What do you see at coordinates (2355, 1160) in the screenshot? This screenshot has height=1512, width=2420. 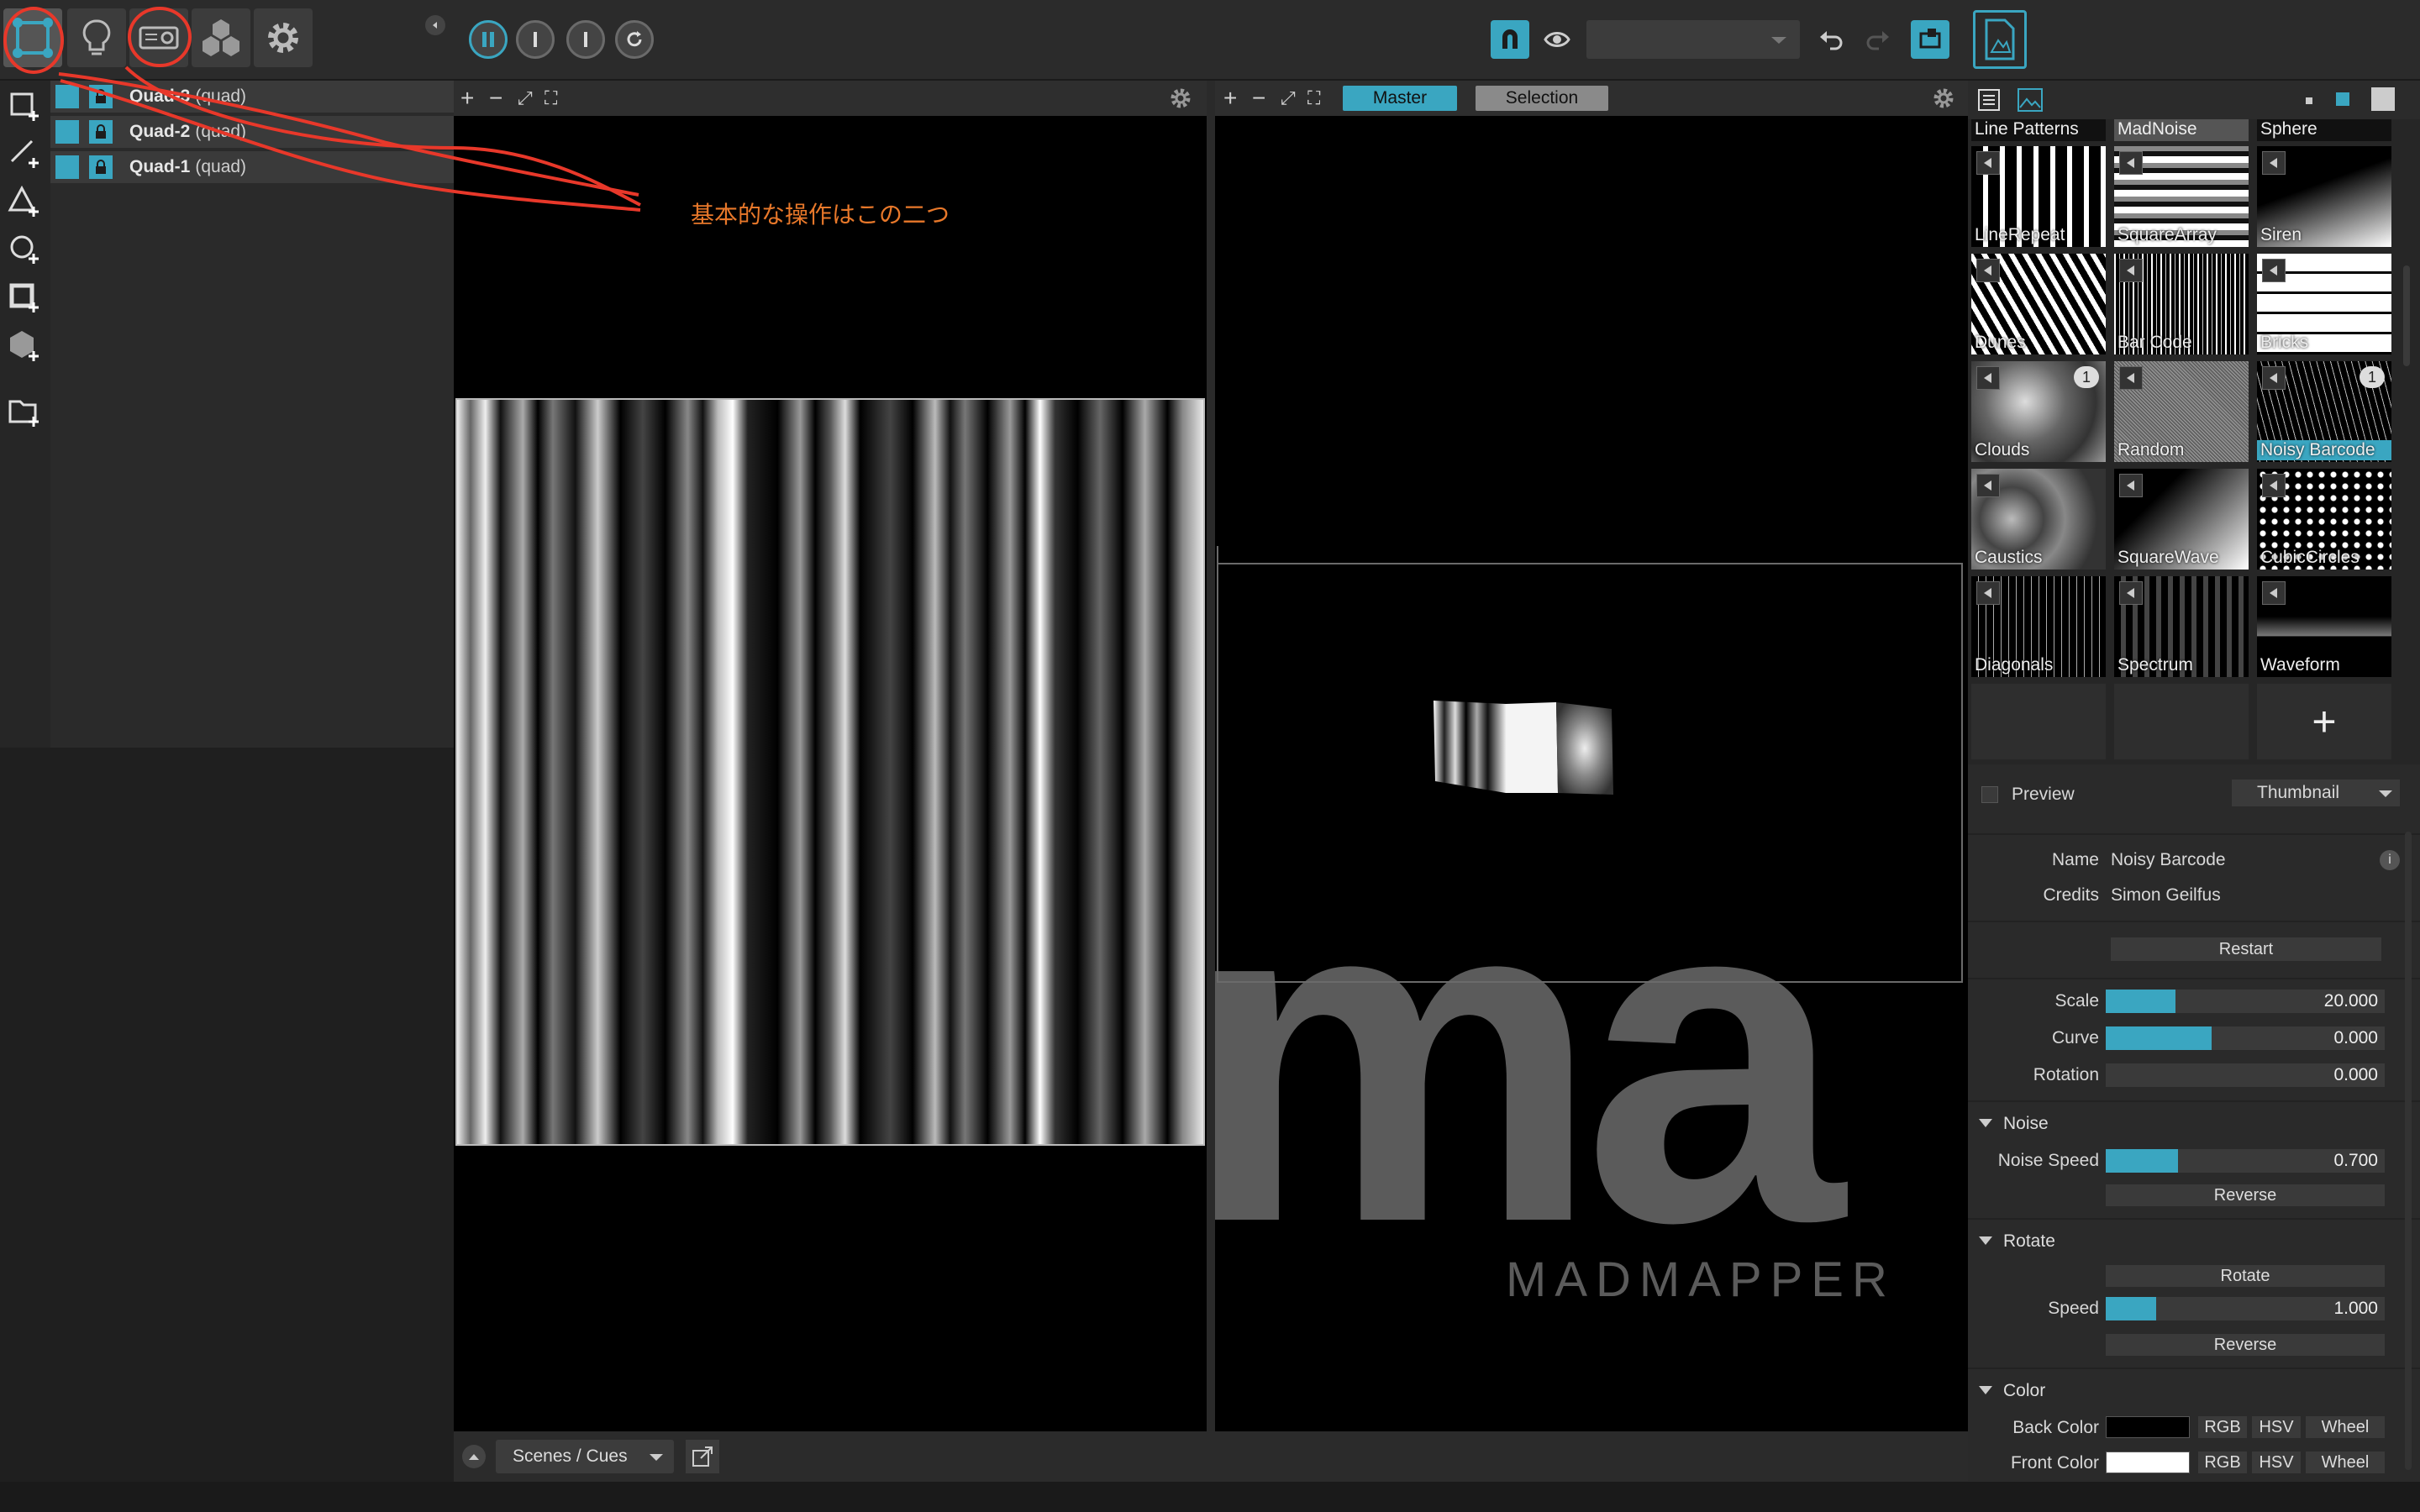 I see `noise-speed-value: 0.700` at bounding box center [2355, 1160].